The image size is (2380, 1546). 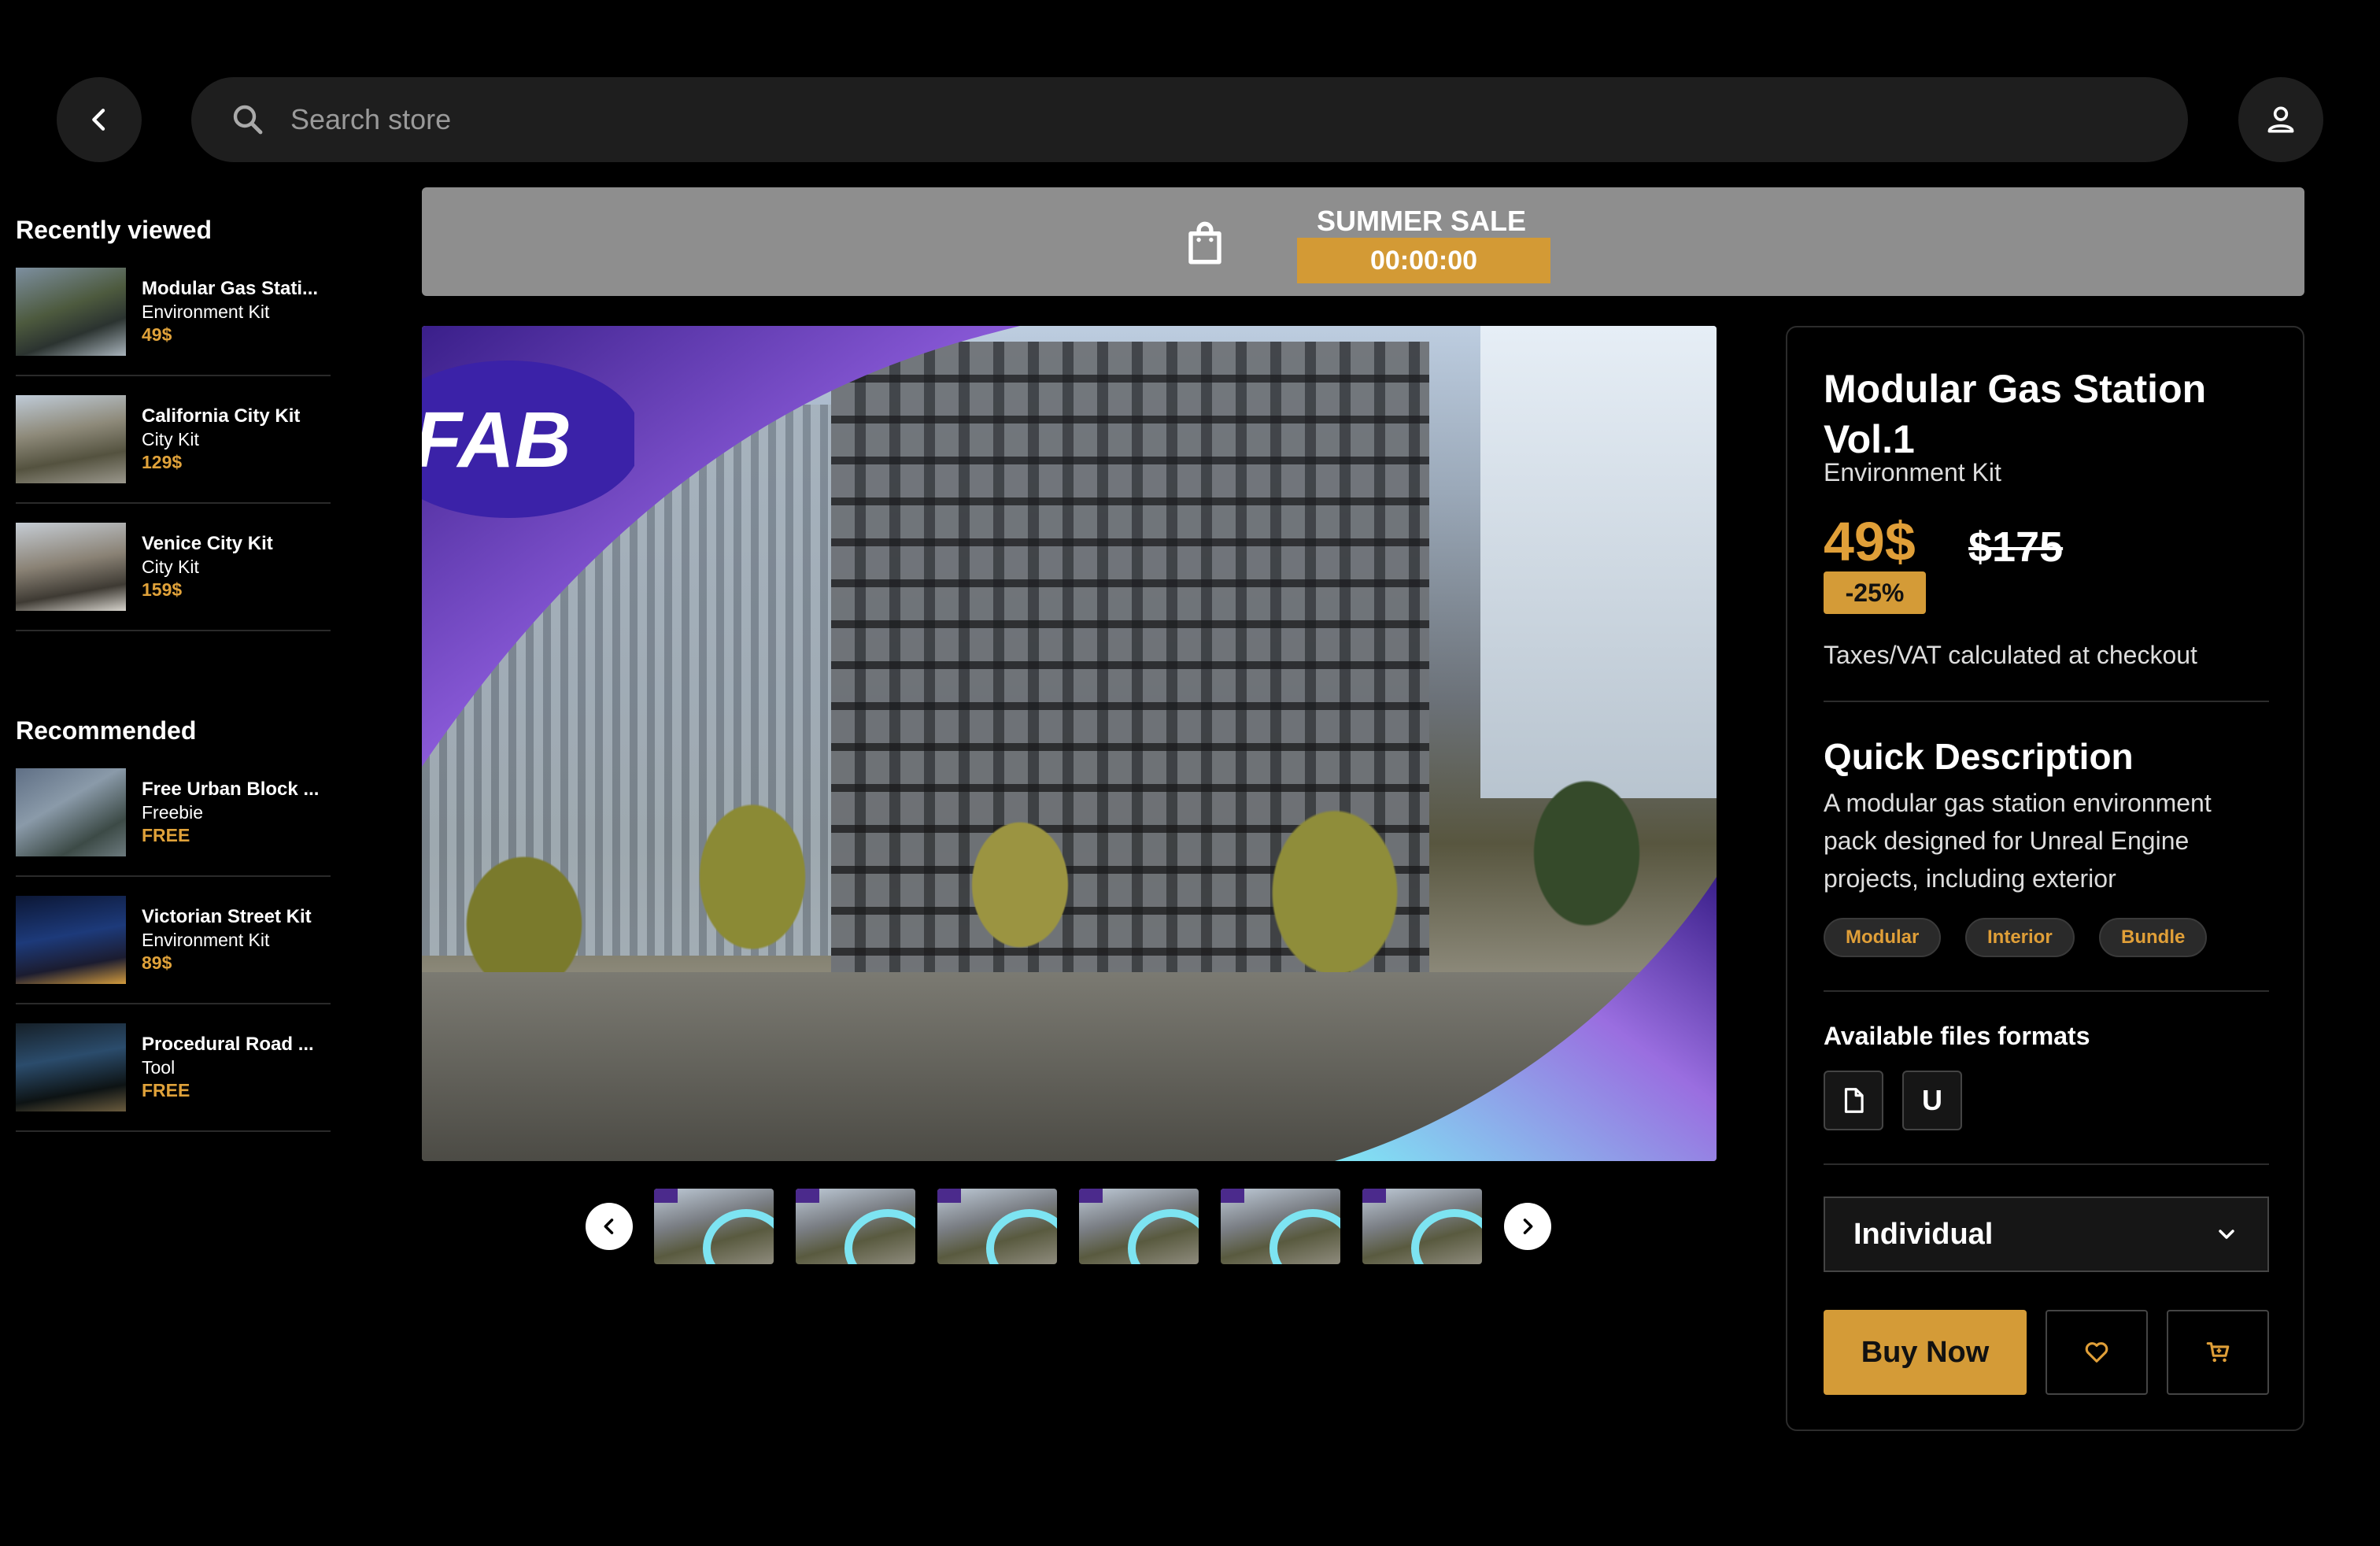 I want to click on sale-title: SUMMER SALE, so click(x=1421, y=221).